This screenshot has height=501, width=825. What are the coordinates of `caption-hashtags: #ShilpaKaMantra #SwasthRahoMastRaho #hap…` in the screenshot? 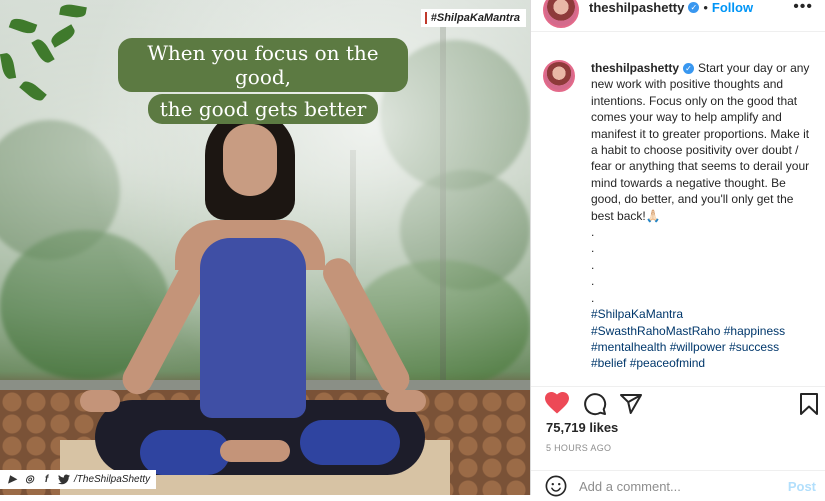 It's located at (703, 339).